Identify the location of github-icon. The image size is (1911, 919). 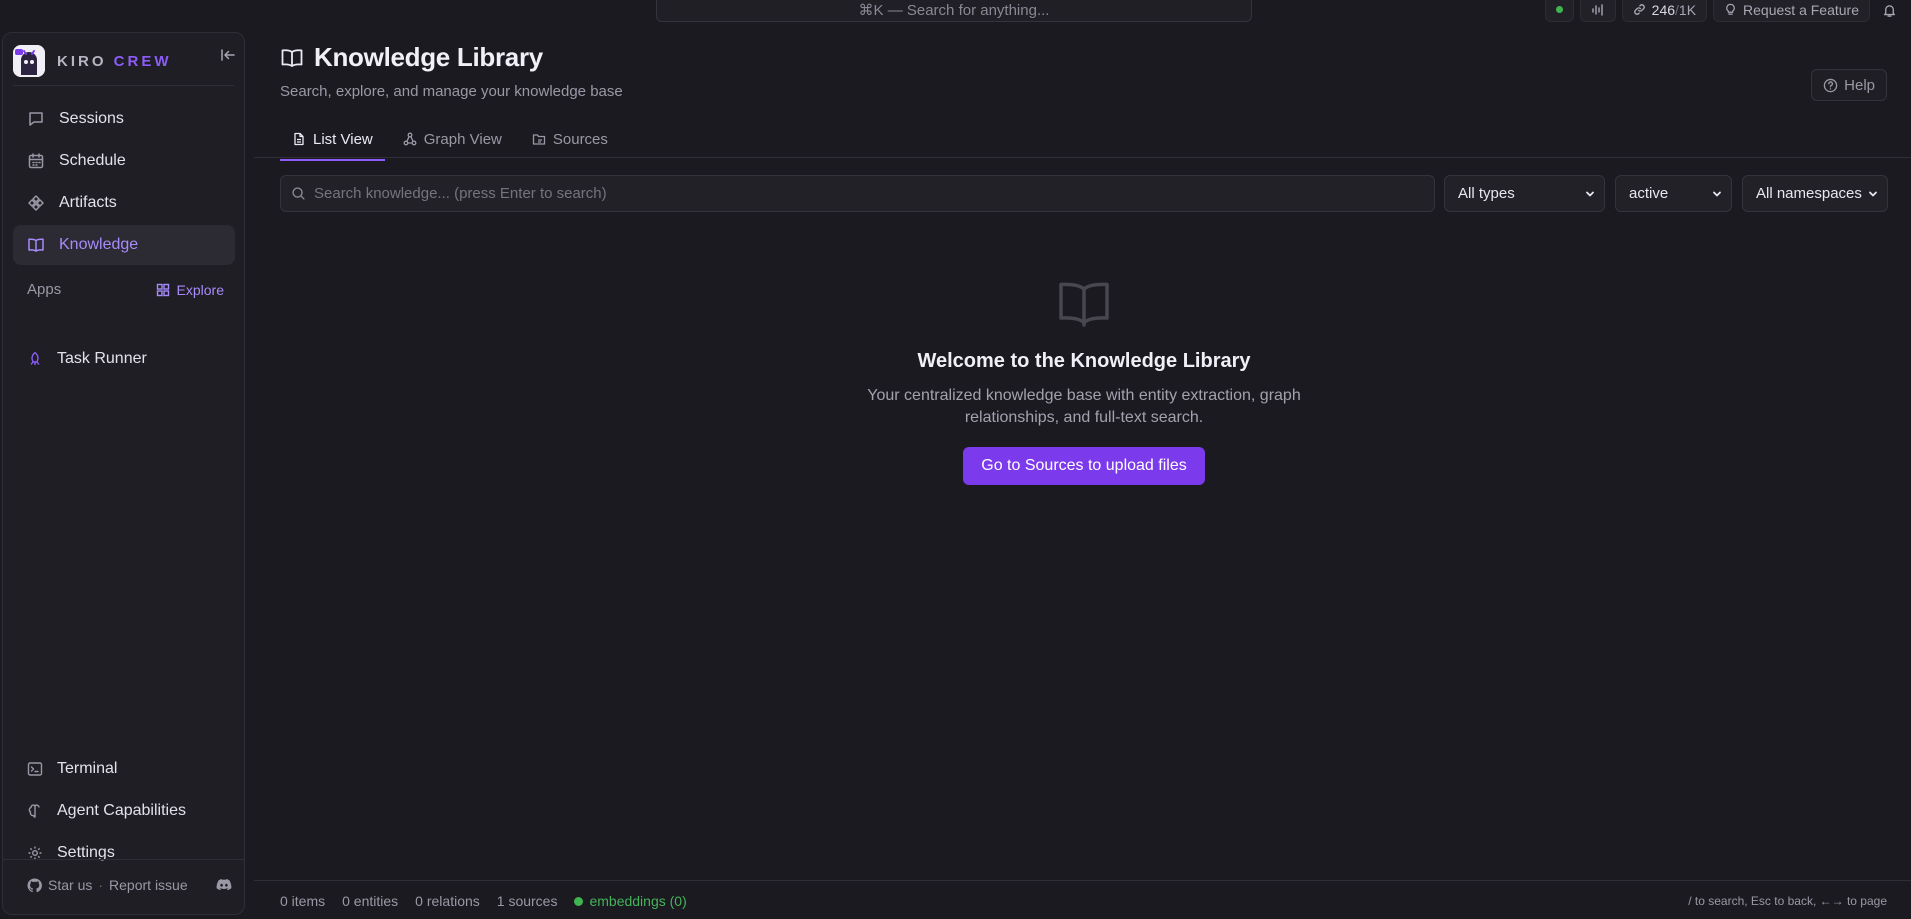
(34, 885).